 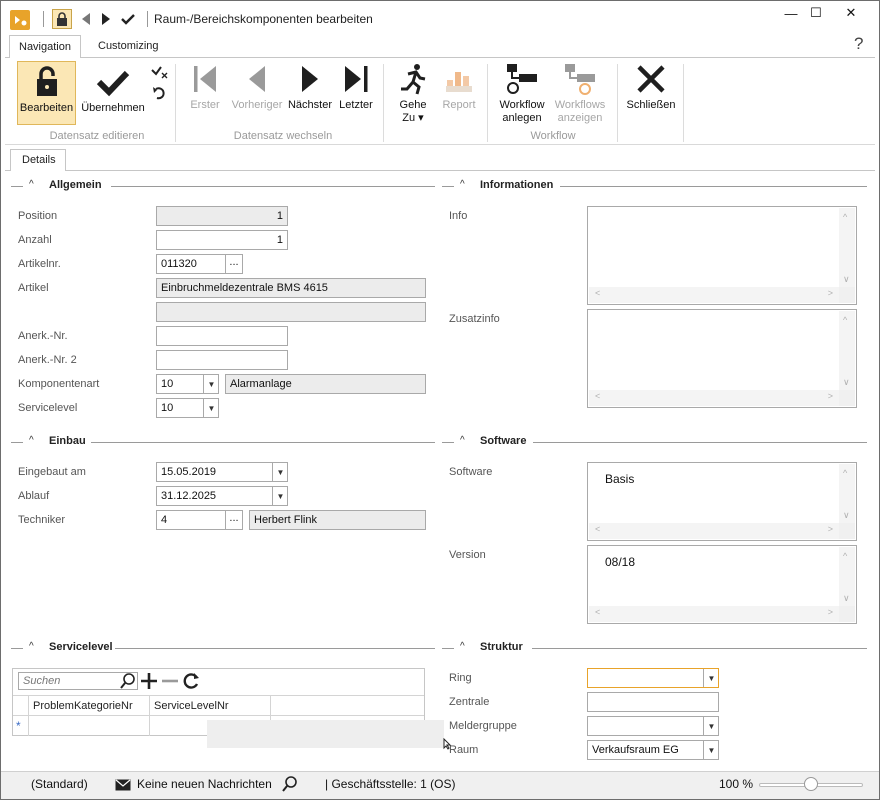 I want to click on next-record-button: Nächster, so click(x=310, y=94).